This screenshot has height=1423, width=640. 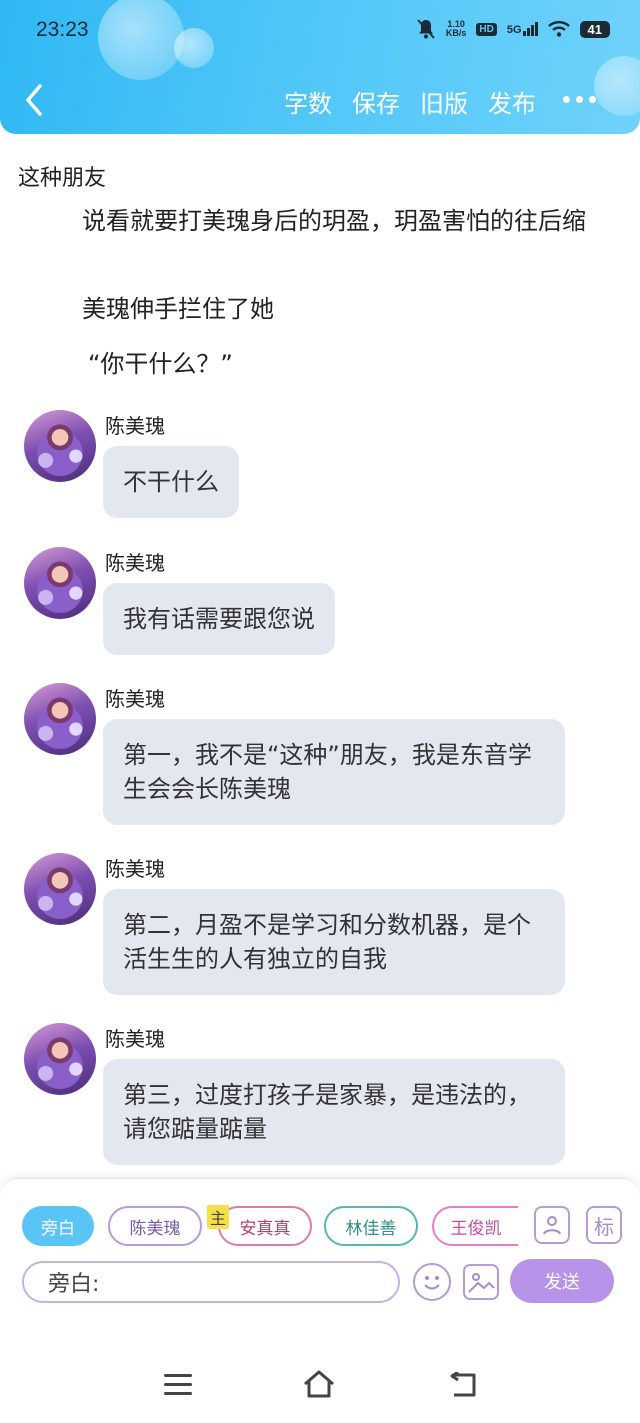 I want to click on role-chip-main: 安真真, so click(x=265, y=1226).